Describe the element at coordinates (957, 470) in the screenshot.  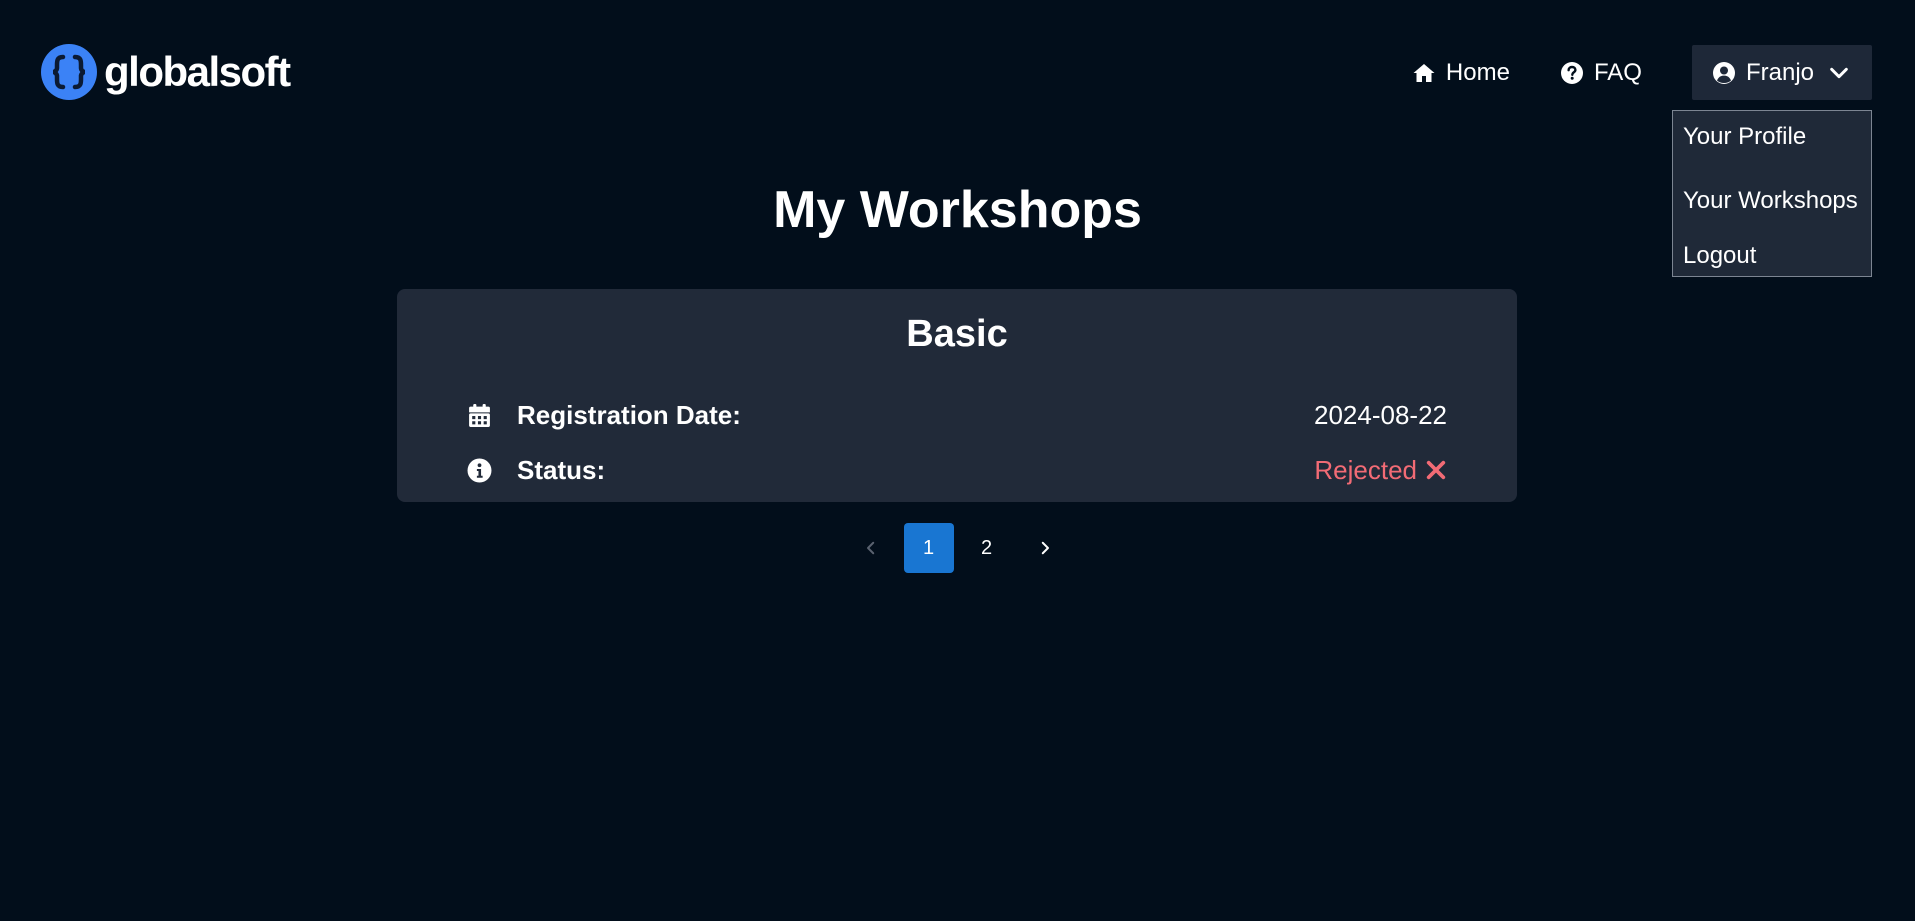
I see `status-row: Status: Rejected` at that location.